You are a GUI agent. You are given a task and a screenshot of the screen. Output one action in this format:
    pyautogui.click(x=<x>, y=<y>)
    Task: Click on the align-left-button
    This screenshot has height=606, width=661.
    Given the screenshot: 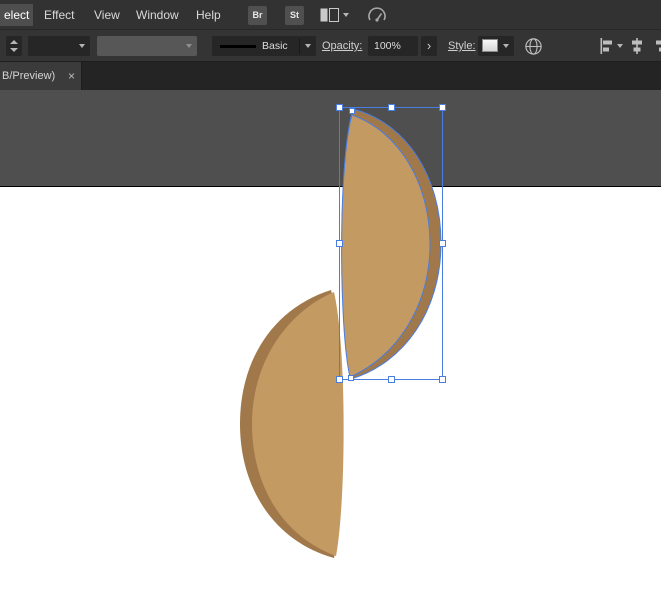 What is the action you would take?
    pyautogui.click(x=607, y=47)
    